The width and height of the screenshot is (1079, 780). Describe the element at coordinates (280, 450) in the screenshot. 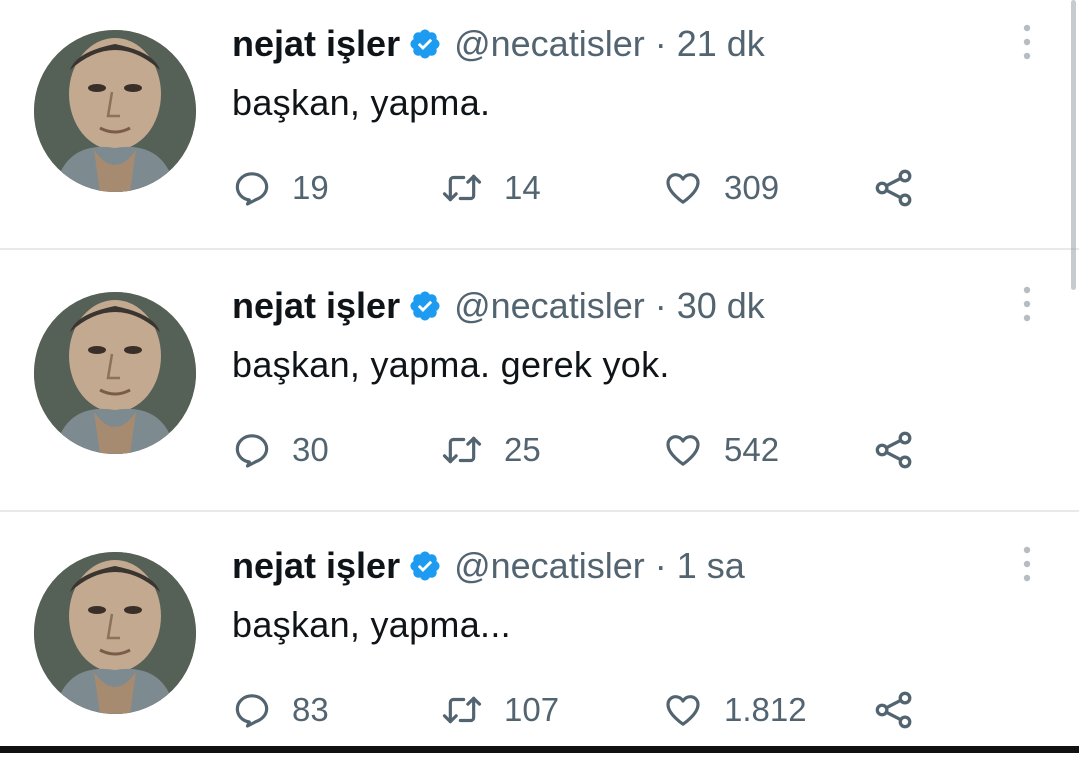

I see `reply-button: 30` at that location.